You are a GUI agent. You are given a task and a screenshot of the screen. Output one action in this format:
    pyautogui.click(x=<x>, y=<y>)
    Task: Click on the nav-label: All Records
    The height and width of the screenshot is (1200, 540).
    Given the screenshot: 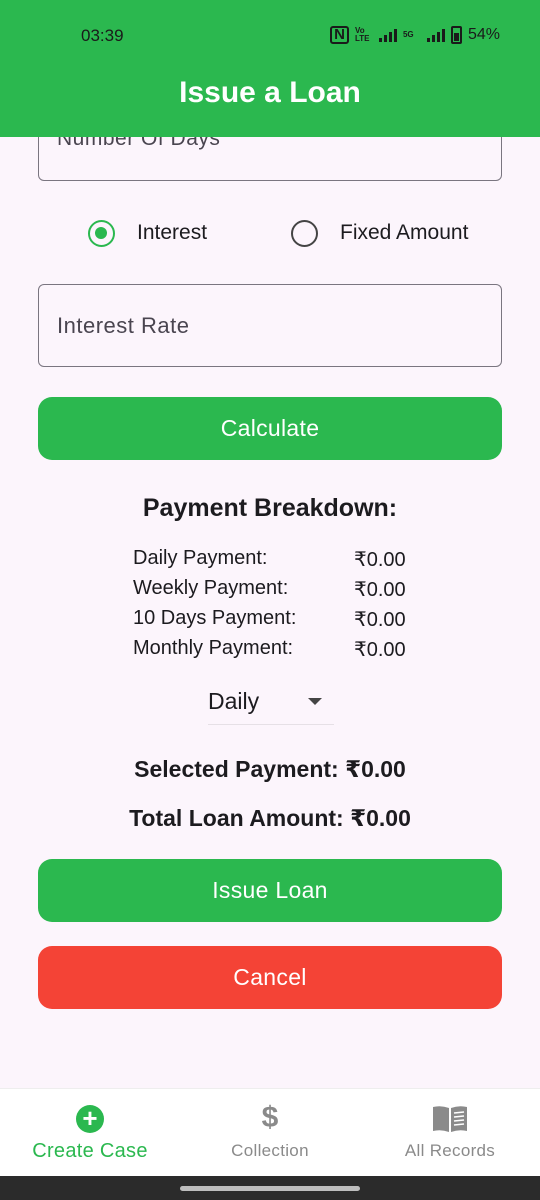 What is the action you would take?
    pyautogui.click(x=450, y=1150)
    